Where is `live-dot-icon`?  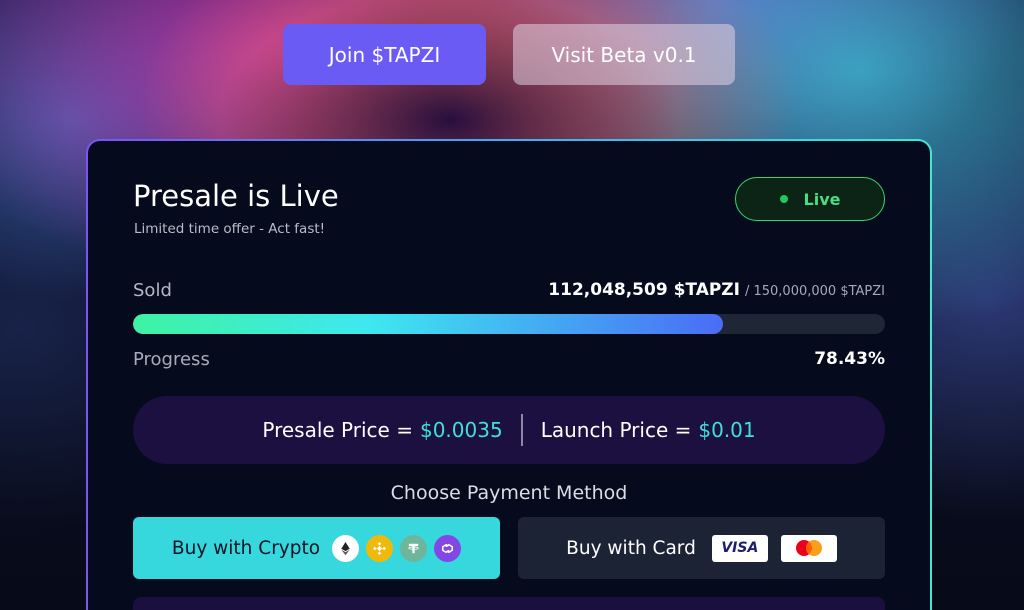
live-dot-icon is located at coordinates (783, 199).